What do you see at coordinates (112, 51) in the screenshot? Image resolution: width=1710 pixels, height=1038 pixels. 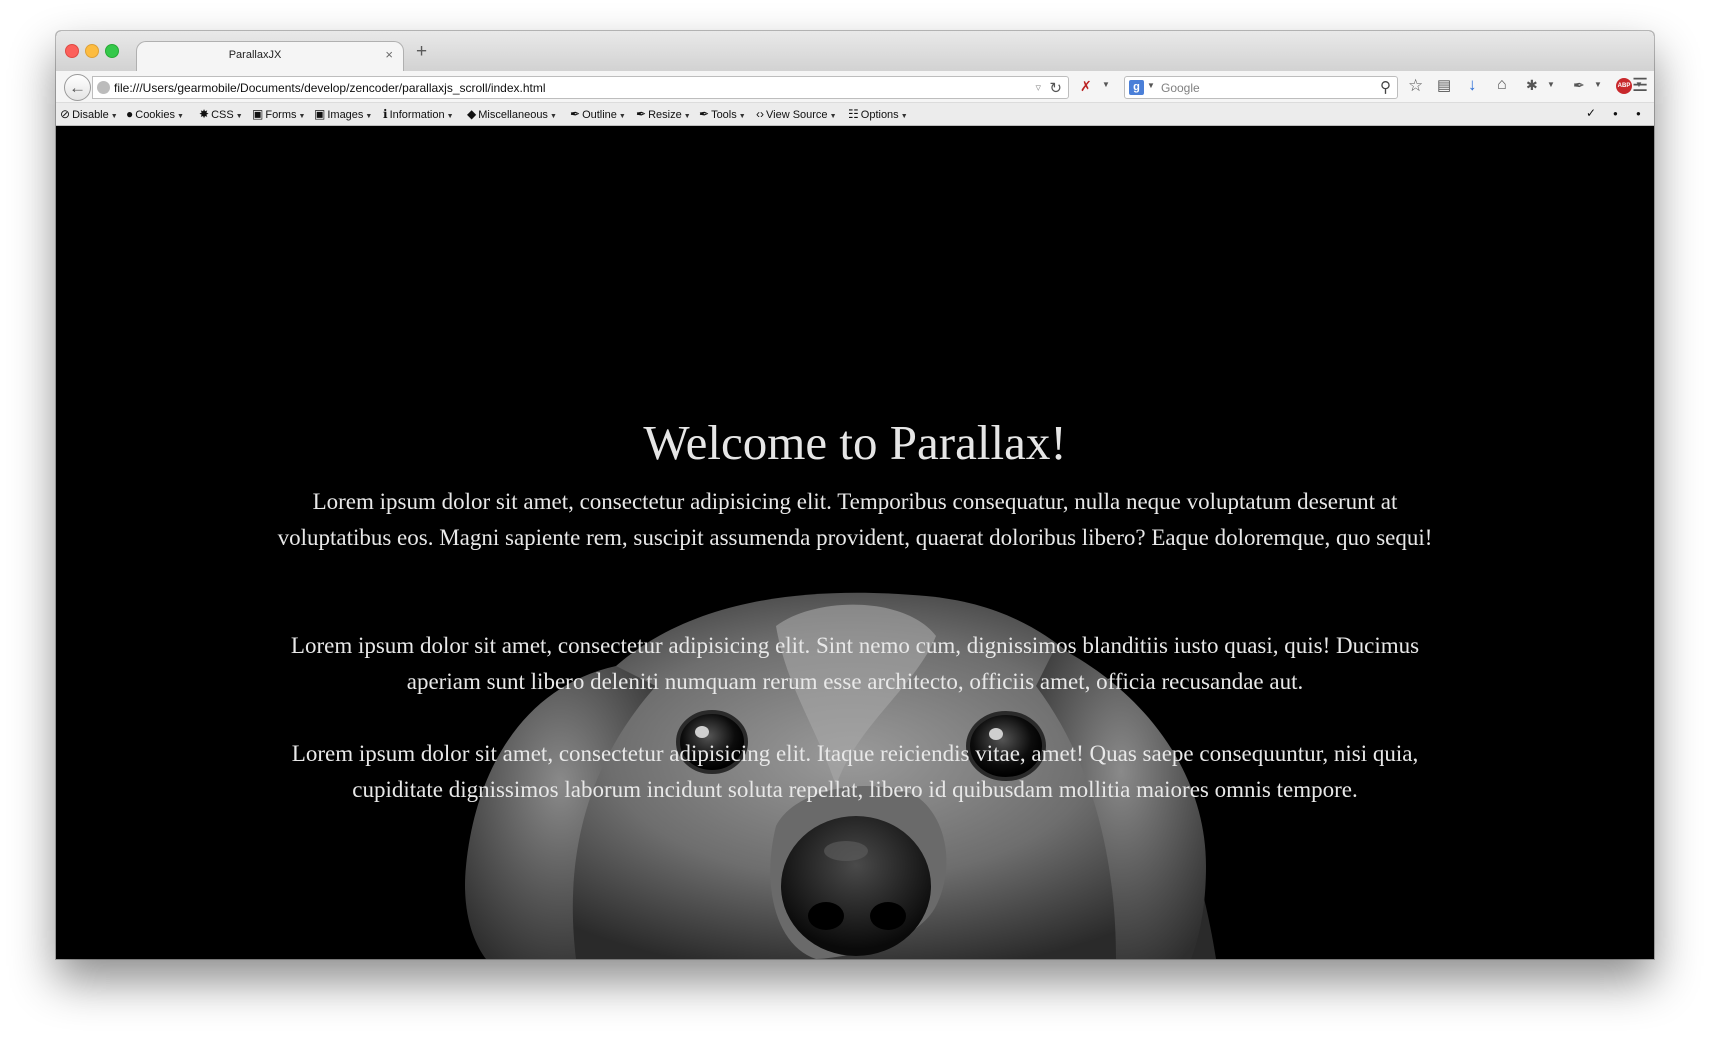 I see `maximize-window-button` at bounding box center [112, 51].